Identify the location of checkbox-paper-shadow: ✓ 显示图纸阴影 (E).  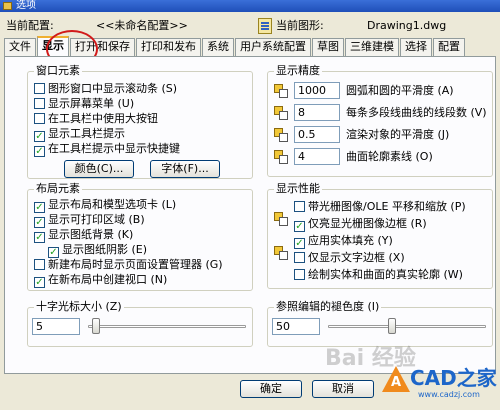
(97, 250).